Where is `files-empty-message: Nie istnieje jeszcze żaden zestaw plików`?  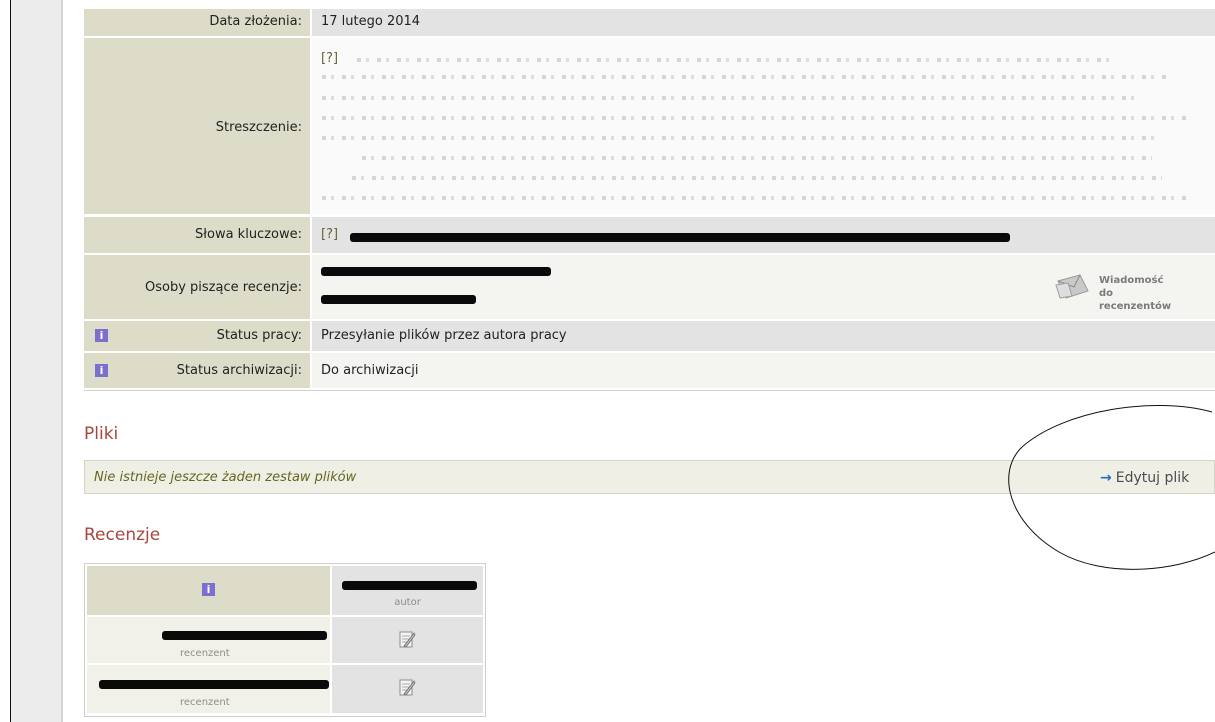 files-empty-message: Nie istnieje jeszcze żaden zestaw plików is located at coordinates (225, 477).